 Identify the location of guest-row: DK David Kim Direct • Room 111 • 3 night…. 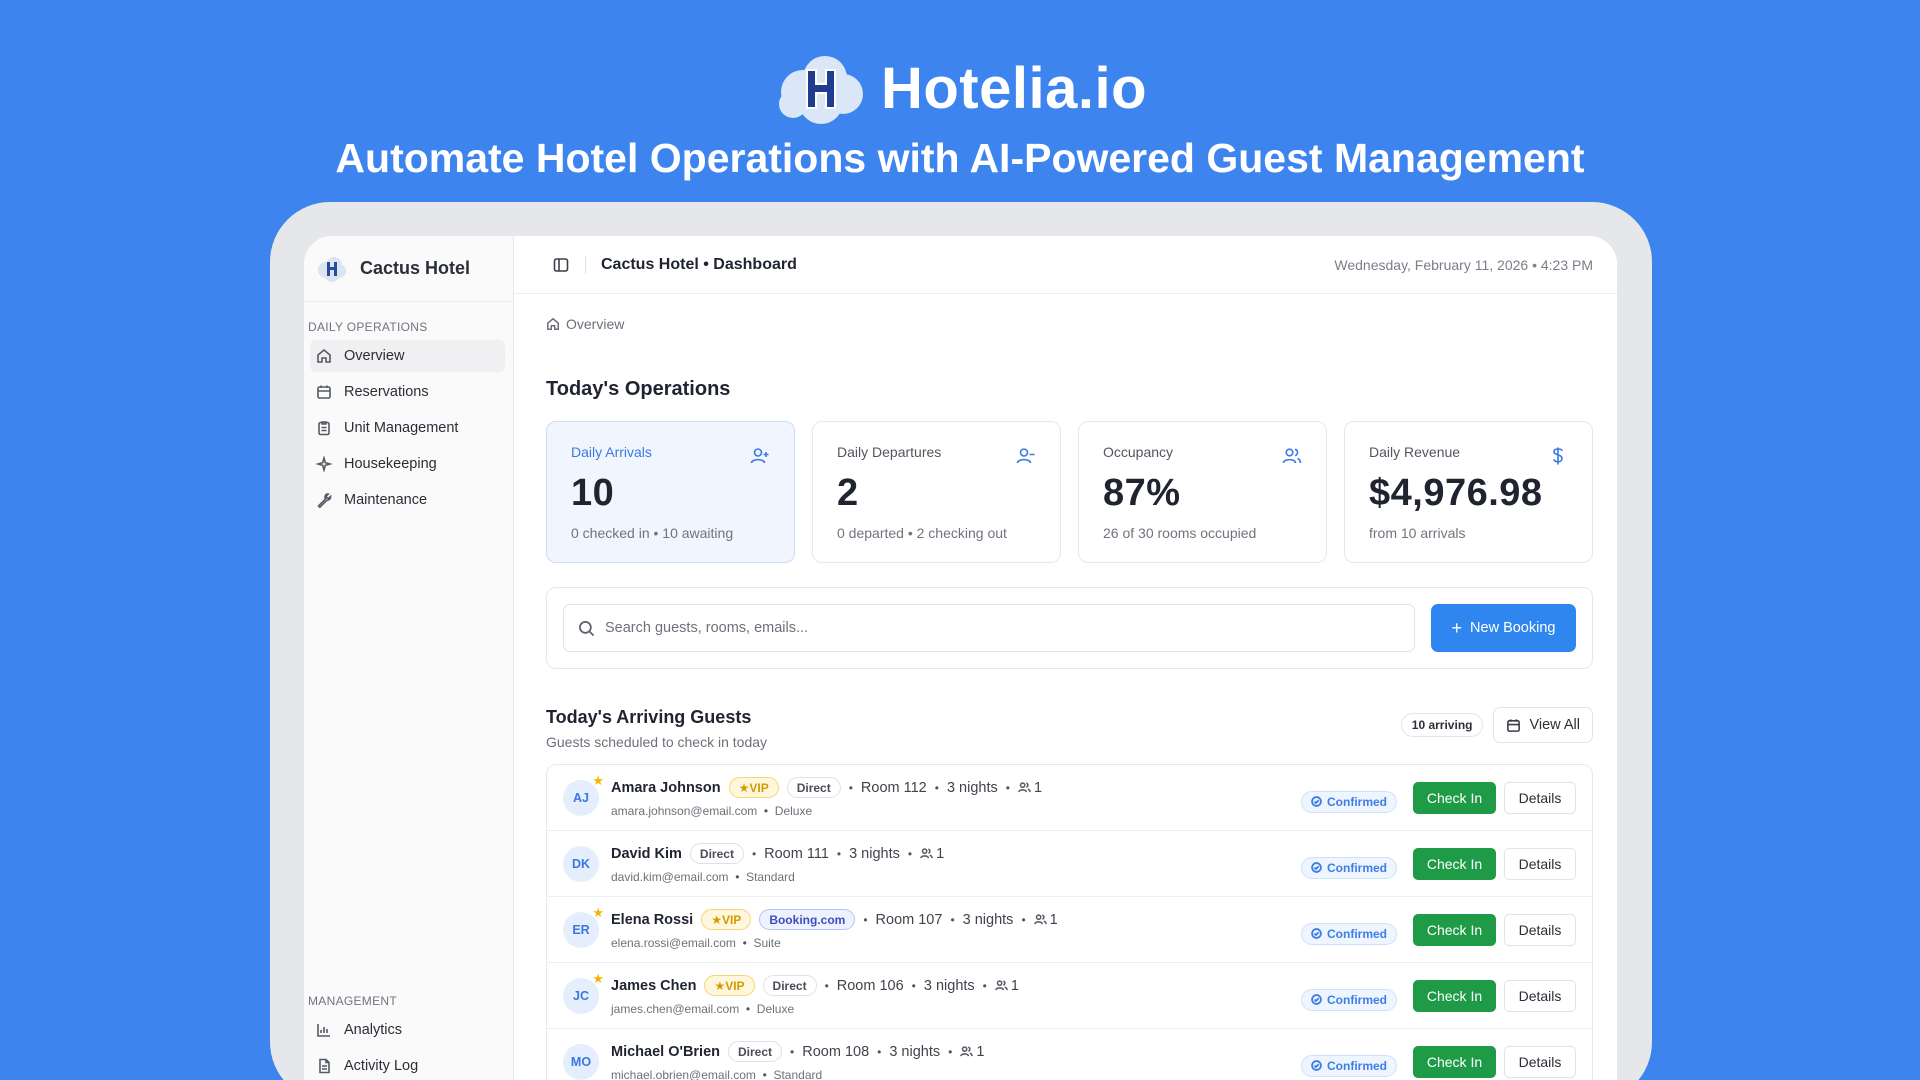
(1069, 864).